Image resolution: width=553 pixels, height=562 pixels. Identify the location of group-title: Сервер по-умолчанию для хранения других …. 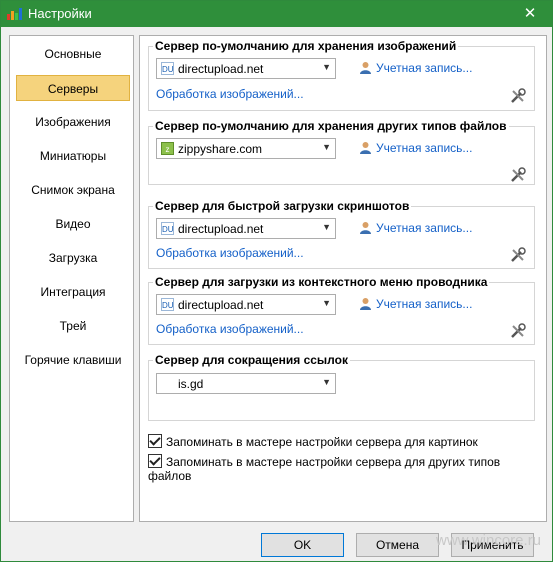
(331, 126).